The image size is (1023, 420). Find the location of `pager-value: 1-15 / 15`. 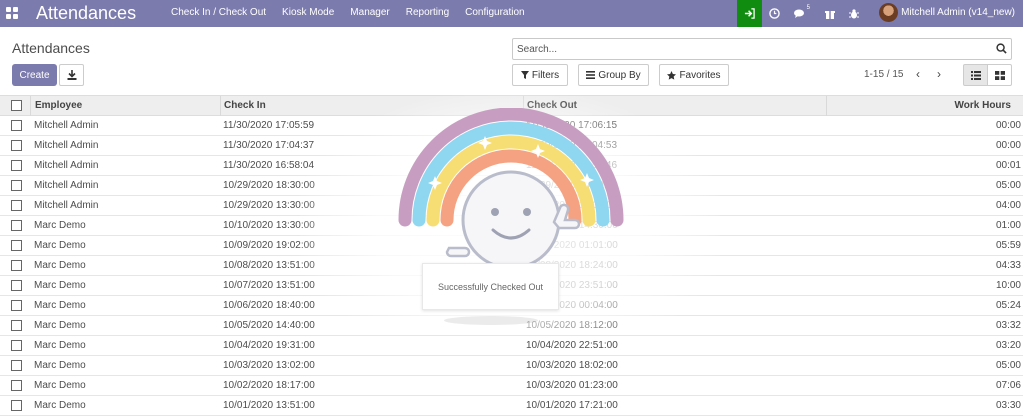

pager-value: 1-15 / 15 is located at coordinates (883, 74).